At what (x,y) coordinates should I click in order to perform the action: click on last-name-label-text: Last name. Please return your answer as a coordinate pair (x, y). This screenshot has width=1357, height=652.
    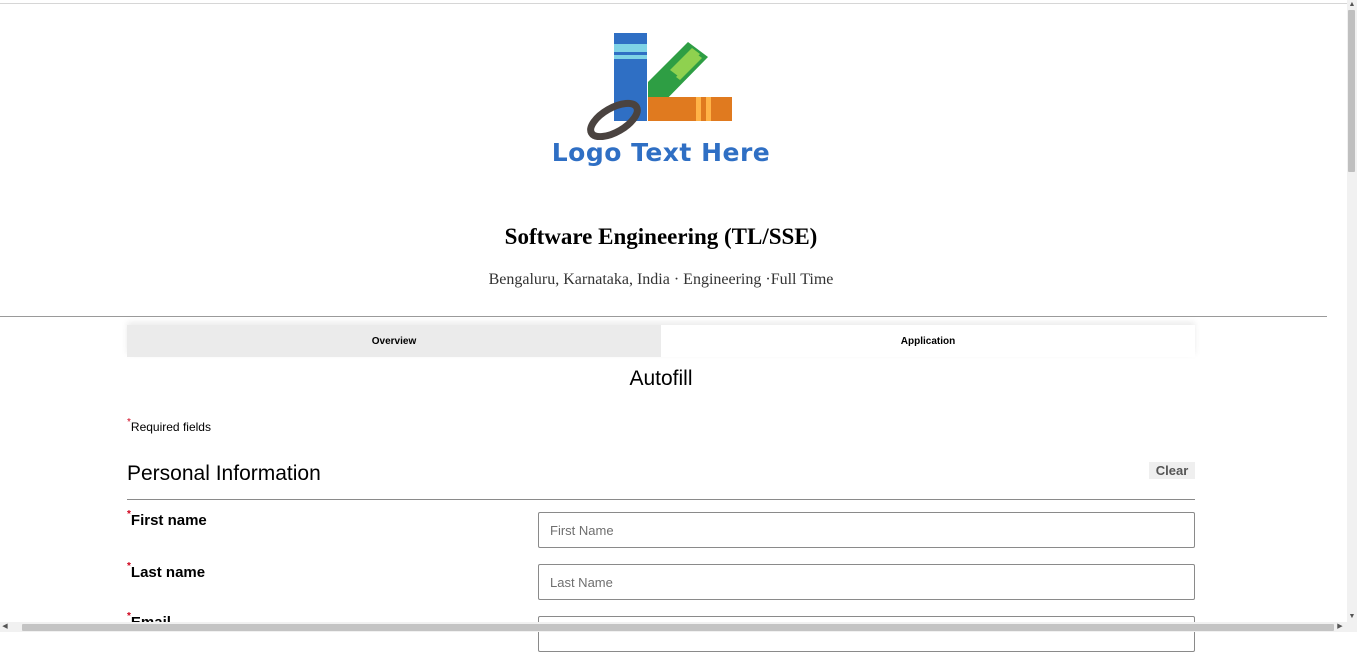
    Looking at the image, I should click on (168, 572).